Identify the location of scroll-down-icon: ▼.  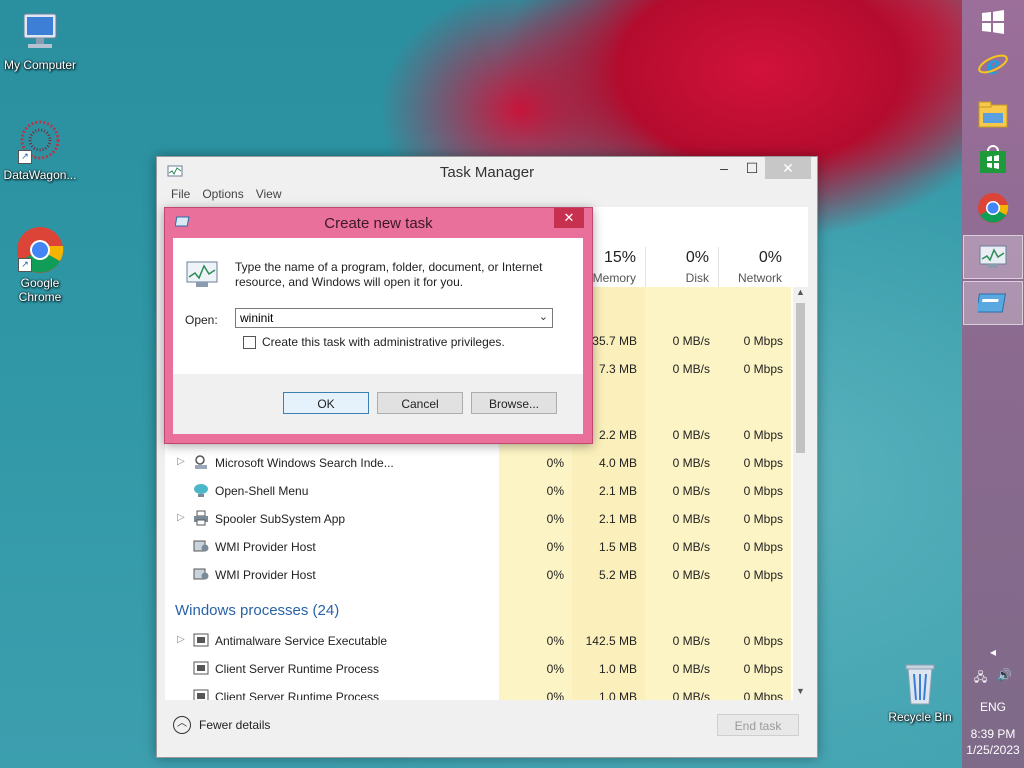
(800, 693).